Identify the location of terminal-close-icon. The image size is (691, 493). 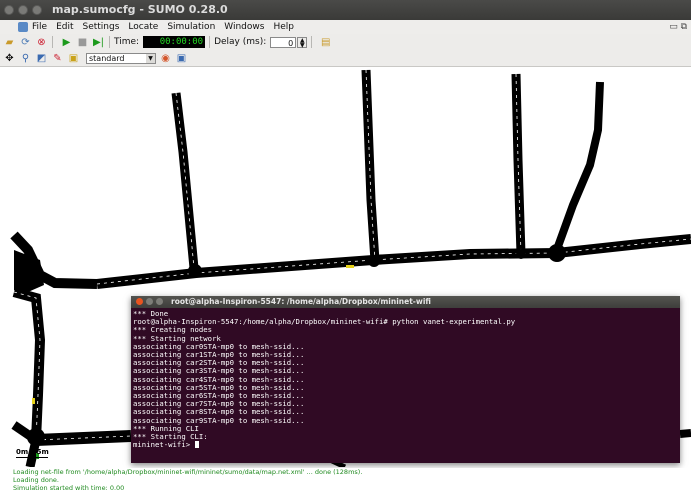
(139, 301).